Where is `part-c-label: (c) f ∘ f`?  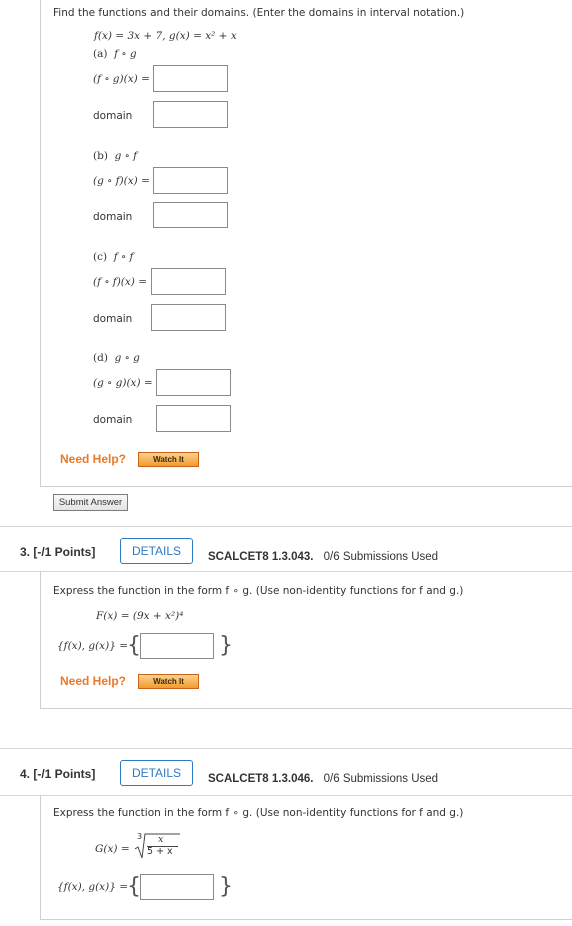
part-c-label: (c) f ∘ f is located at coordinates (113, 257).